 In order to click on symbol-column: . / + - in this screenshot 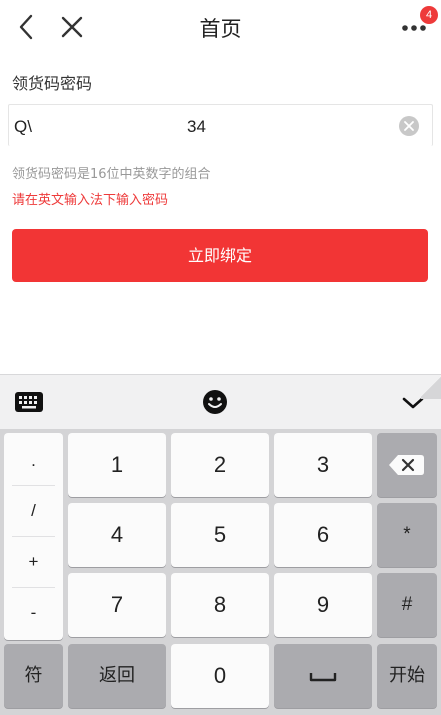, I will do `click(33, 536)`.